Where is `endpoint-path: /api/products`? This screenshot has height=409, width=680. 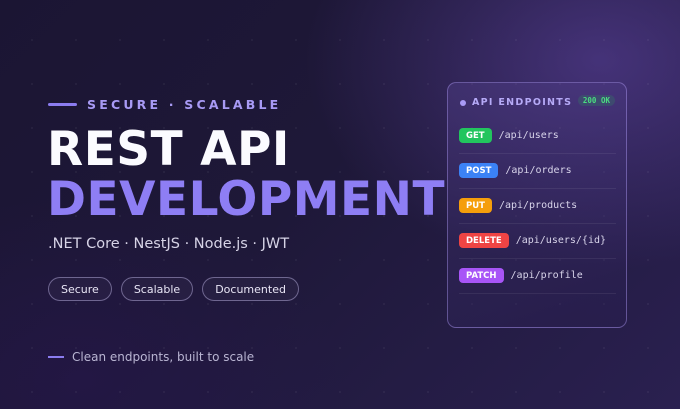
endpoint-path: /api/products is located at coordinates (538, 205).